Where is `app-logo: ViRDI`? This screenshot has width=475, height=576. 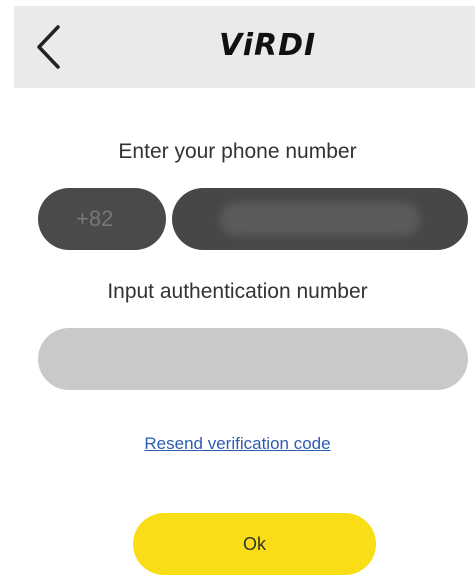 app-logo: ViRDI is located at coordinates (268, 45).